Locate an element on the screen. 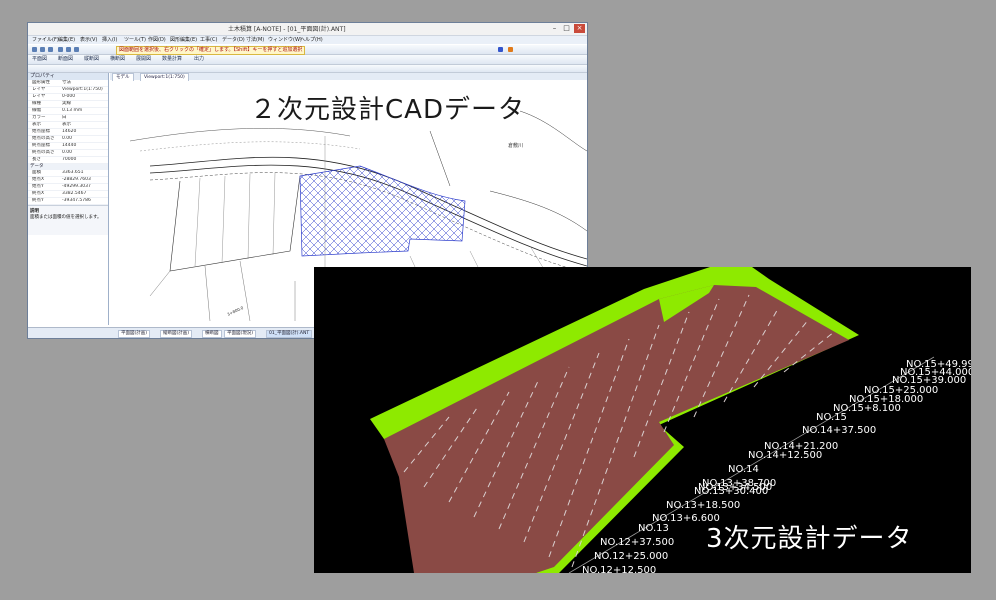 The image size is (996, 600). station-label-6: NO.15 is located at coordinates (831, 417).